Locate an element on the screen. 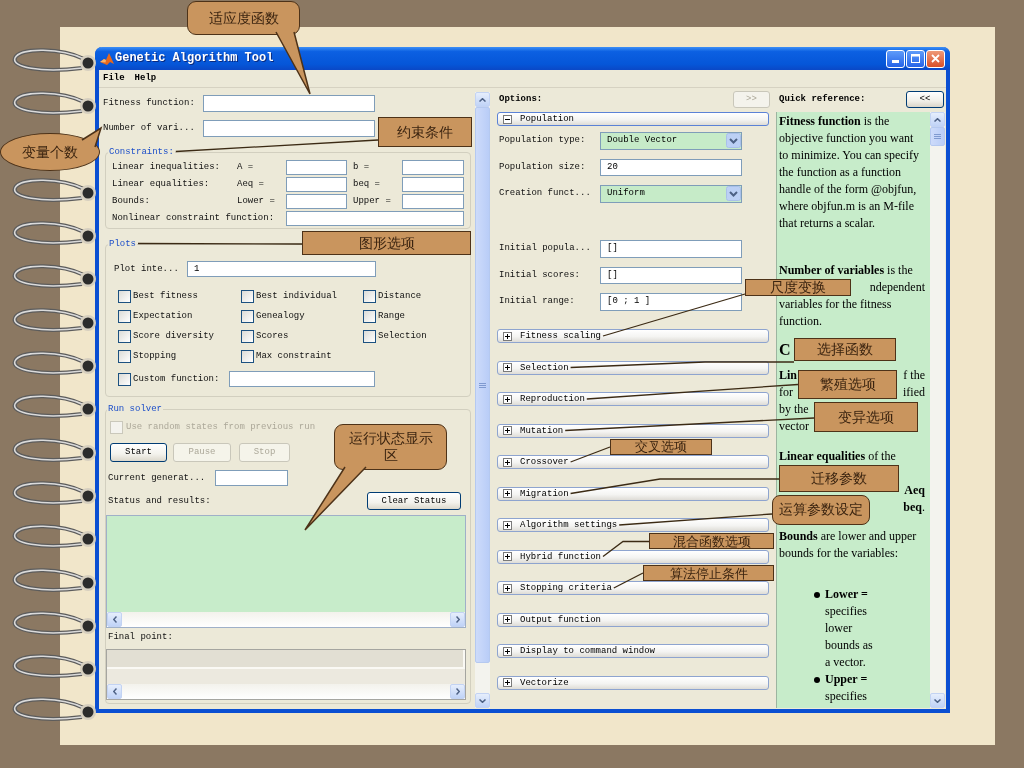 The width and height of the screenshot is (1024, 768). group-title: Constraints: is located at coordinates (141, 152).